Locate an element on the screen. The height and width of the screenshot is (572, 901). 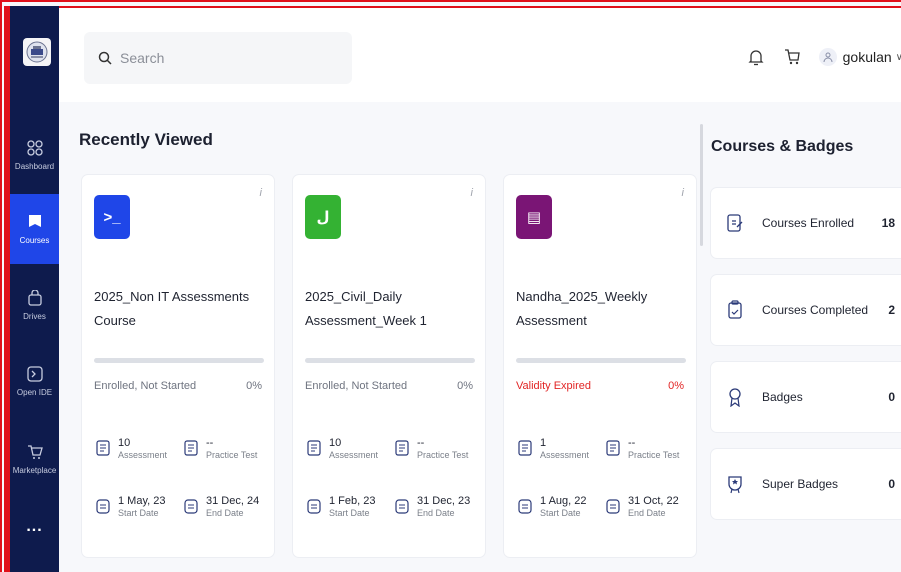
sidebar-item-dashboard: Dashboard is located at coordinates (34, 155).